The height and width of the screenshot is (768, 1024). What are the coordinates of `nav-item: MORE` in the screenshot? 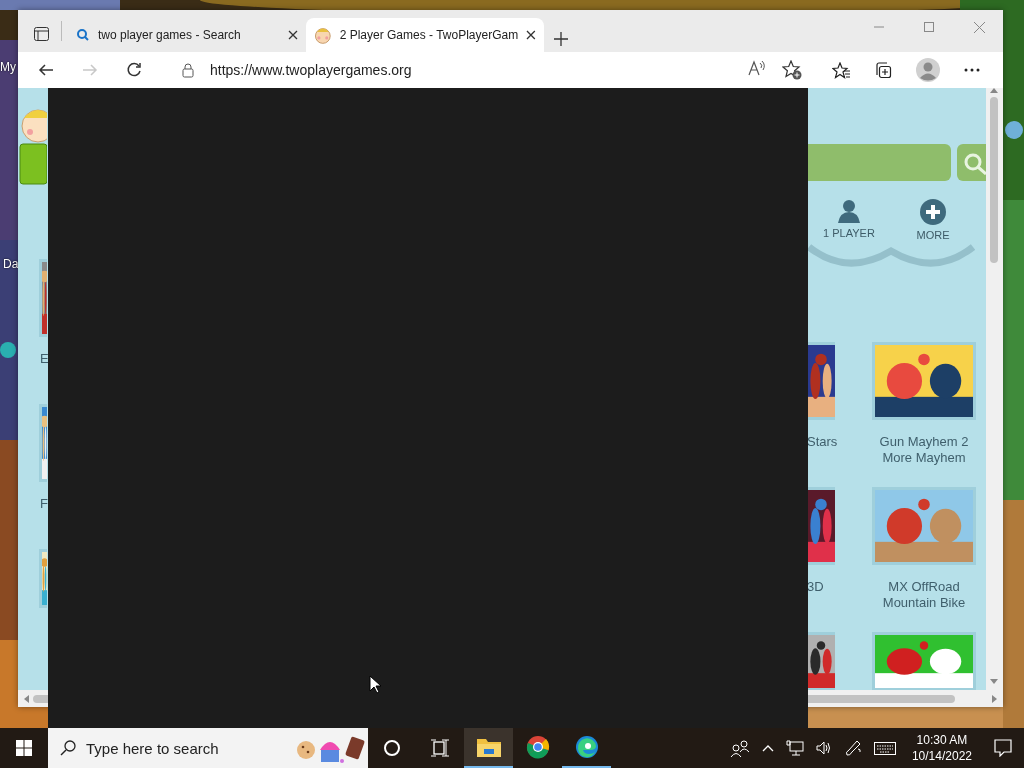 It's located at (933, 220).